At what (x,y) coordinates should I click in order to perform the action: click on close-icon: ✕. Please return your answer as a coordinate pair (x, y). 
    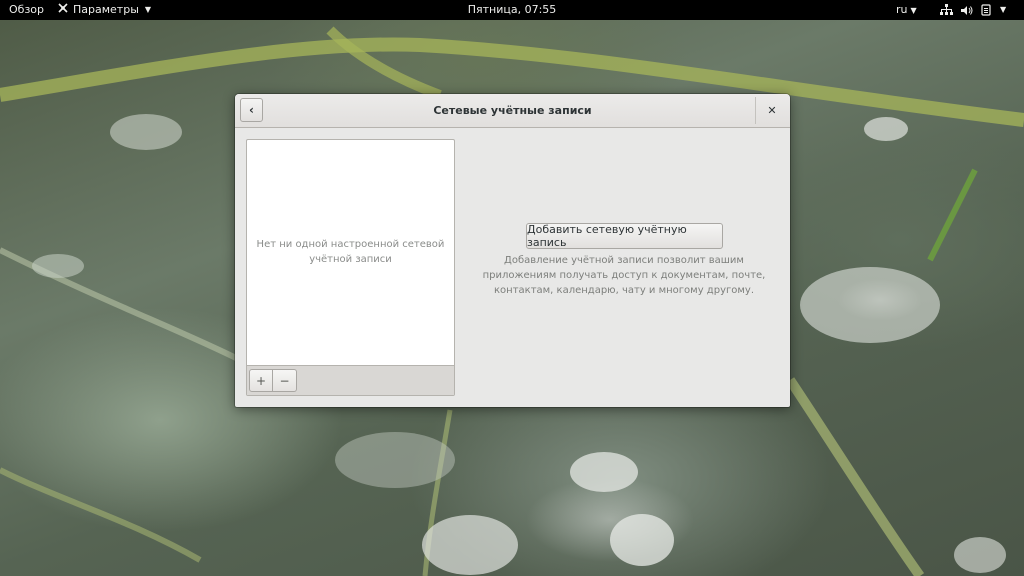
    Looking at the image, I should click on (772, 110).